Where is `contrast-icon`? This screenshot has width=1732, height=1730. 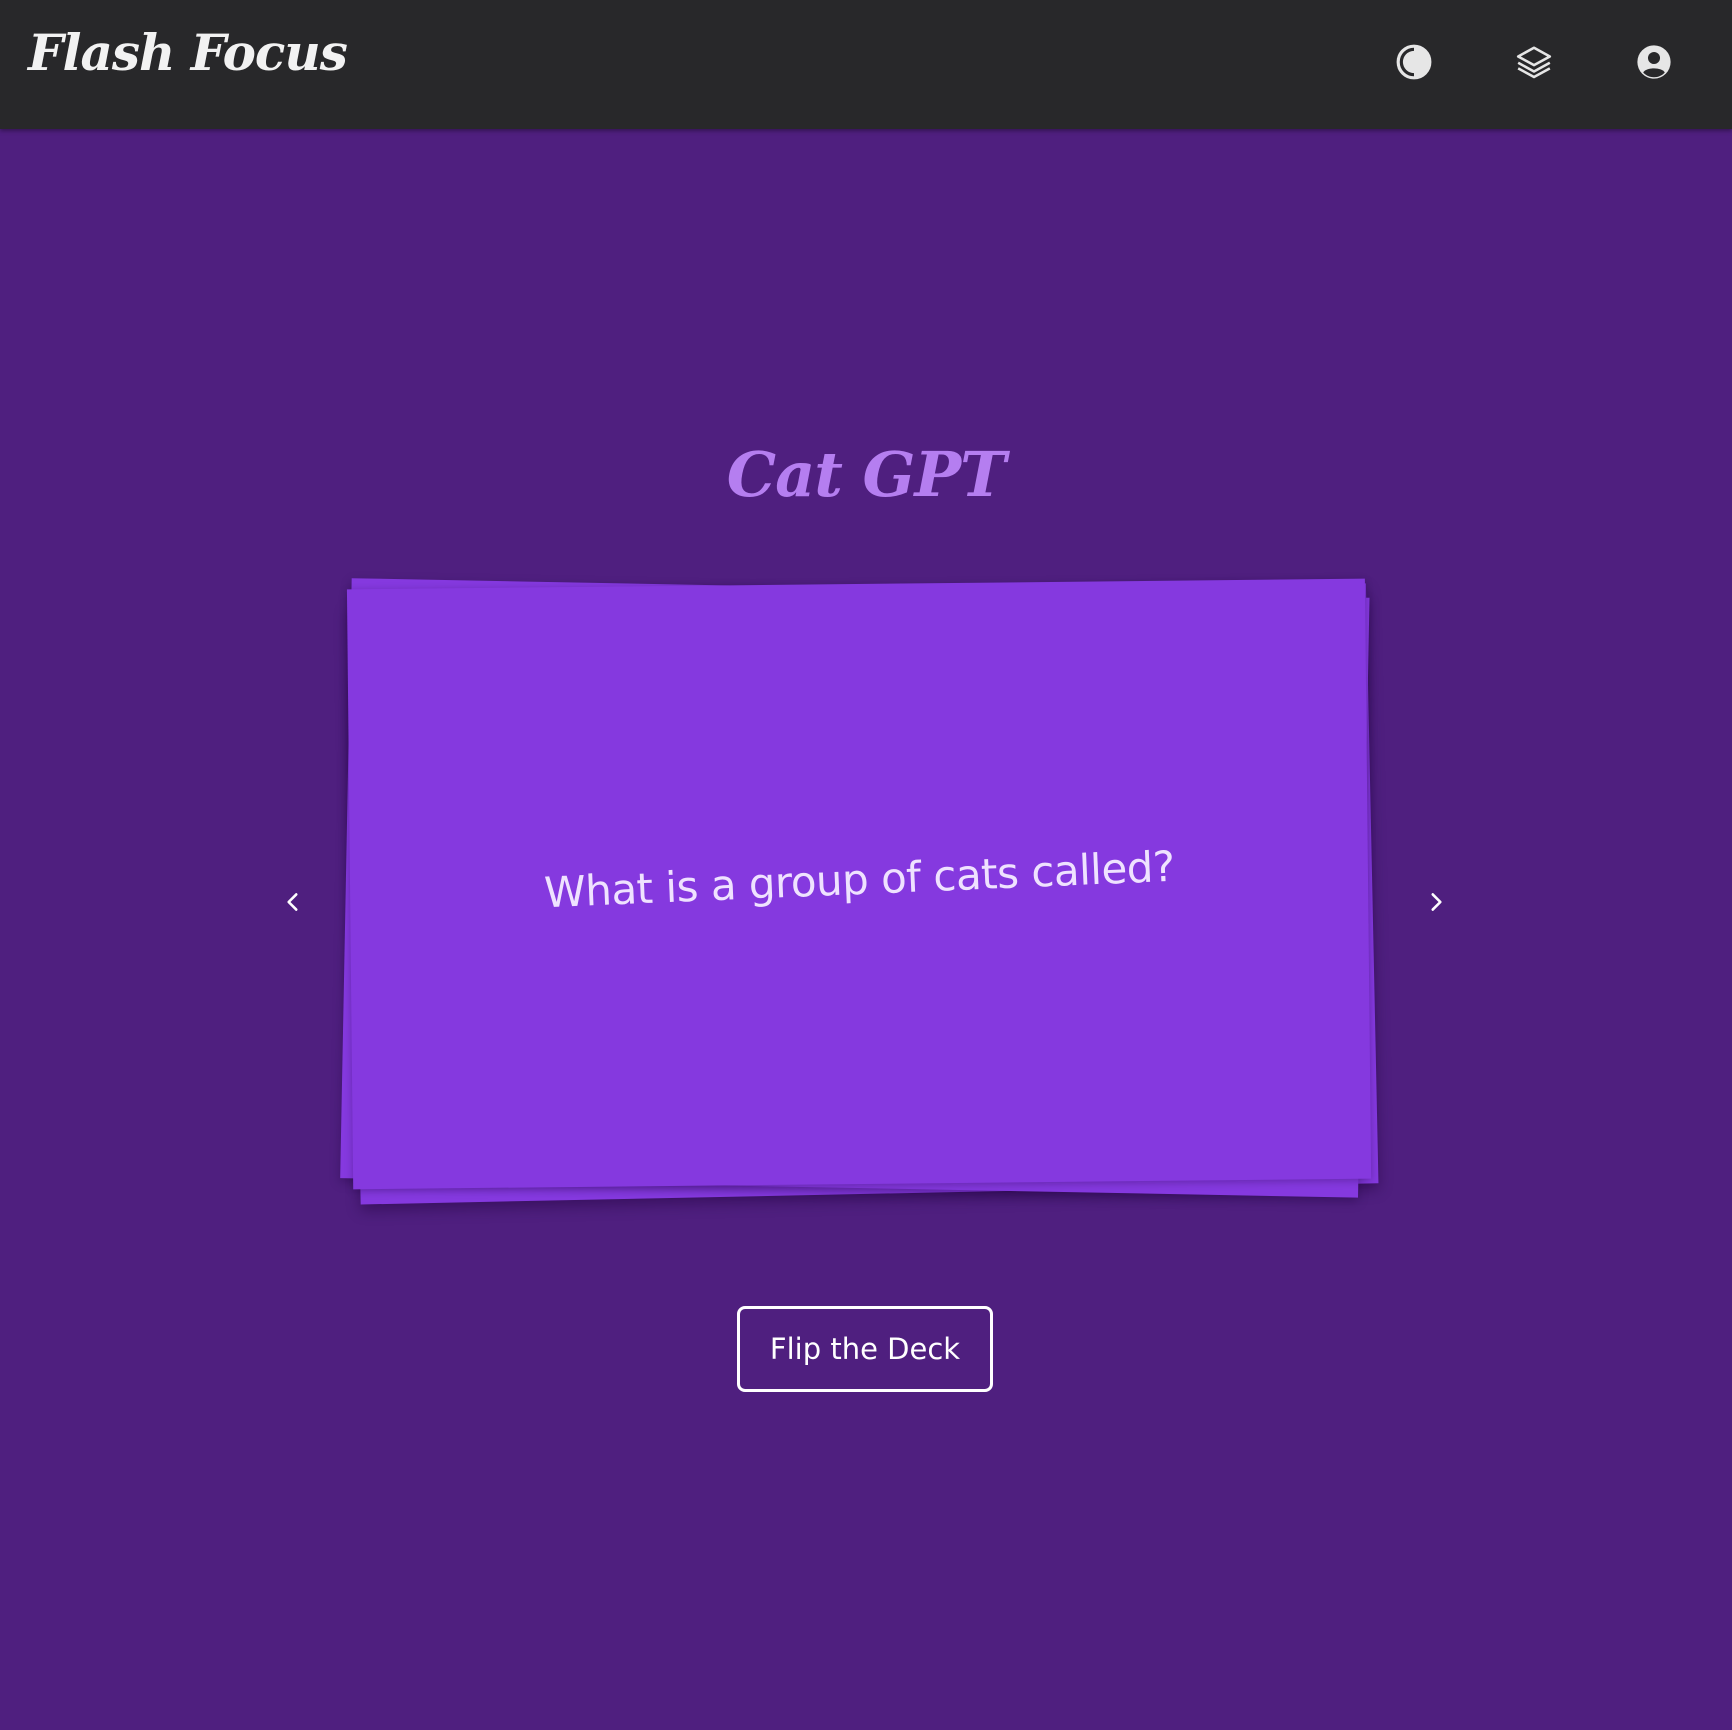 contrast-icon is located at coordinates (1414, 62).